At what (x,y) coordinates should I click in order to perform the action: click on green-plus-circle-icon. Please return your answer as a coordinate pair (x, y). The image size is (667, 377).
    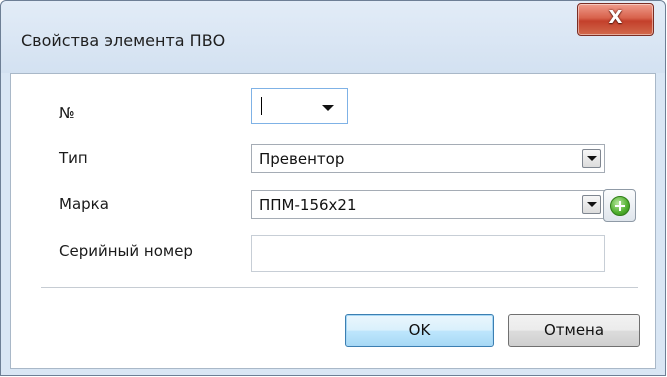
    Looking at the image, I should click on (620, 206).